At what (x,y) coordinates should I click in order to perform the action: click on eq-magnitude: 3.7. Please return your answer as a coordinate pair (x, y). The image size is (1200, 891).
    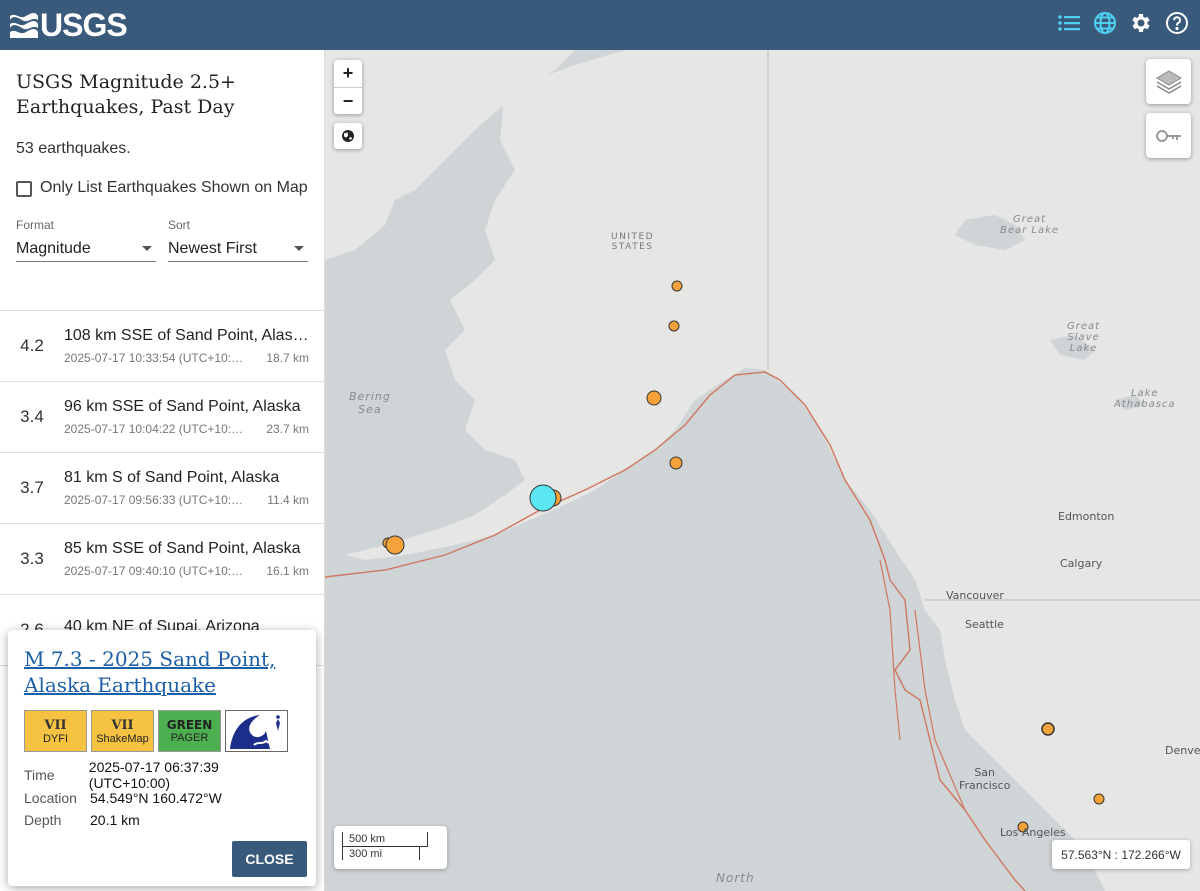
    Looking at the image, I should click on (32, 487).